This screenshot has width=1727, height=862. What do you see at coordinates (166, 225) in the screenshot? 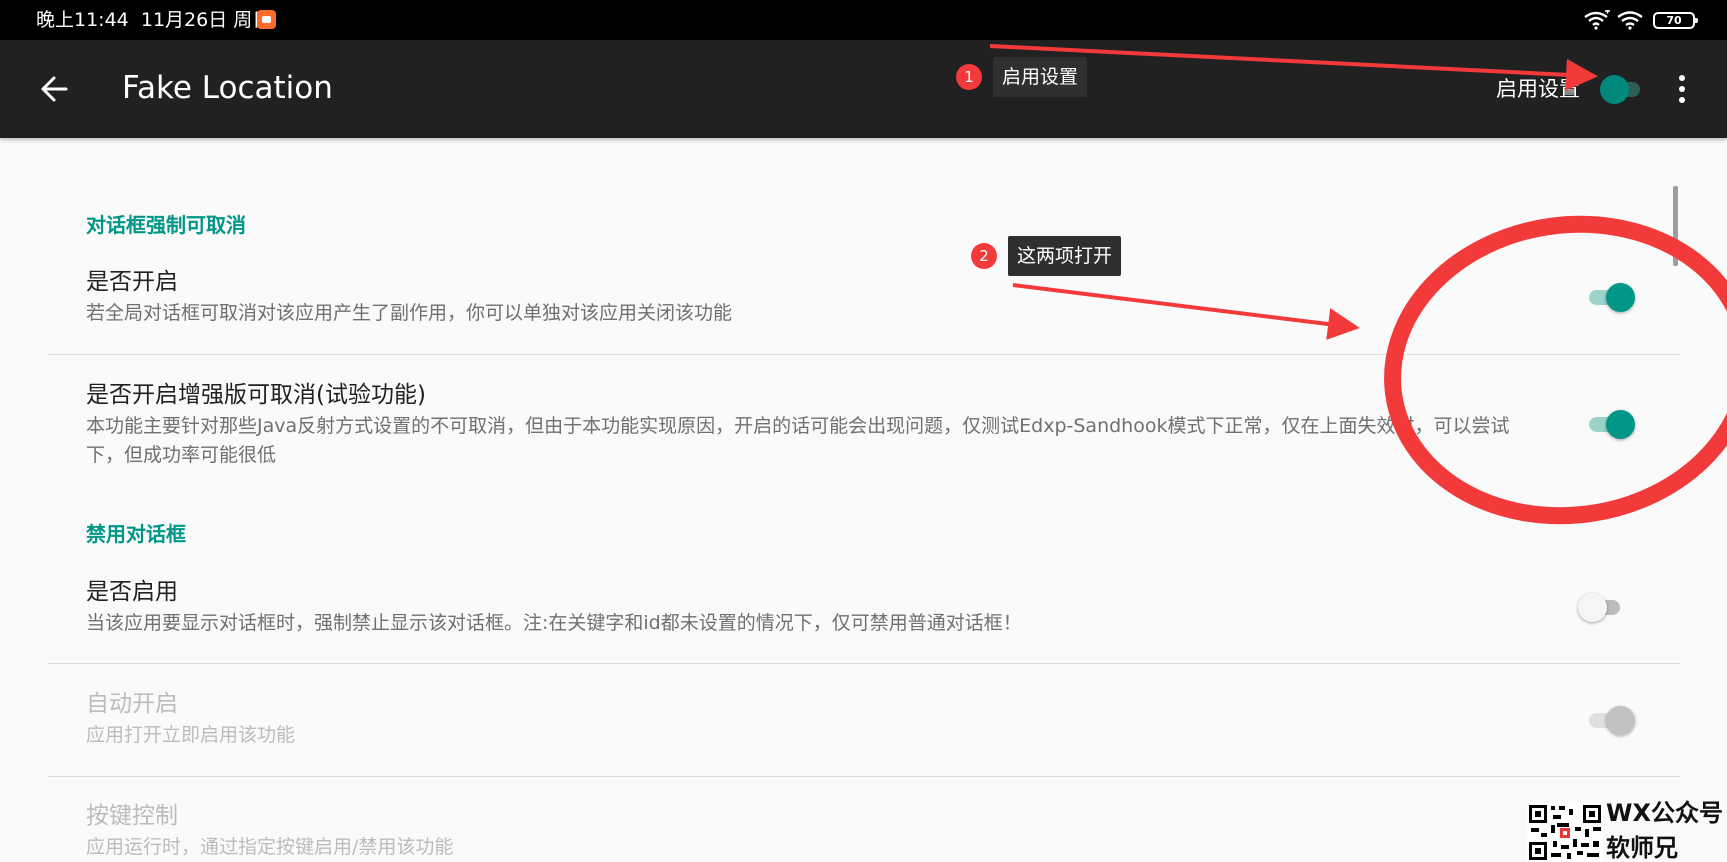
I see `section-header-dialog-cancelable: 对话框强制可取消` at bounding box center [166, 225].